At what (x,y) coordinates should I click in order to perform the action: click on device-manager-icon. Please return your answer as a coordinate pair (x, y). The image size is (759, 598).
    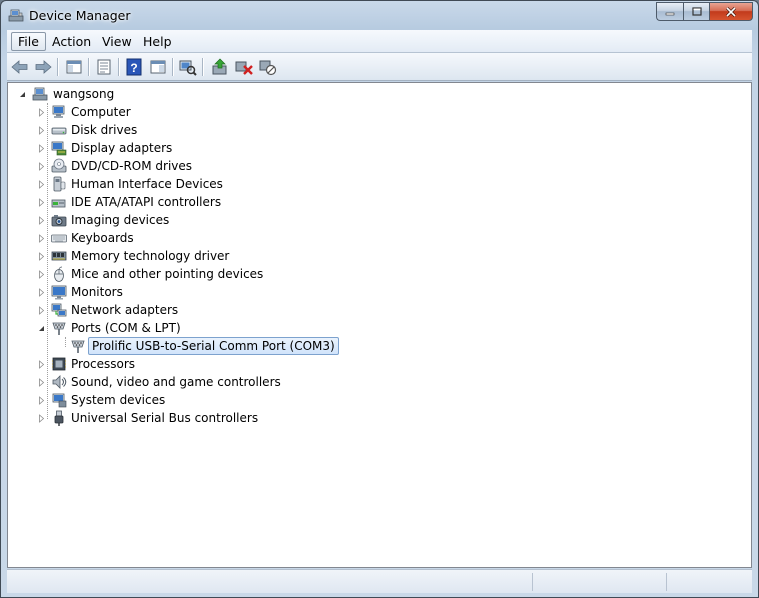
    Looking at the image, I should click on (16, 15).